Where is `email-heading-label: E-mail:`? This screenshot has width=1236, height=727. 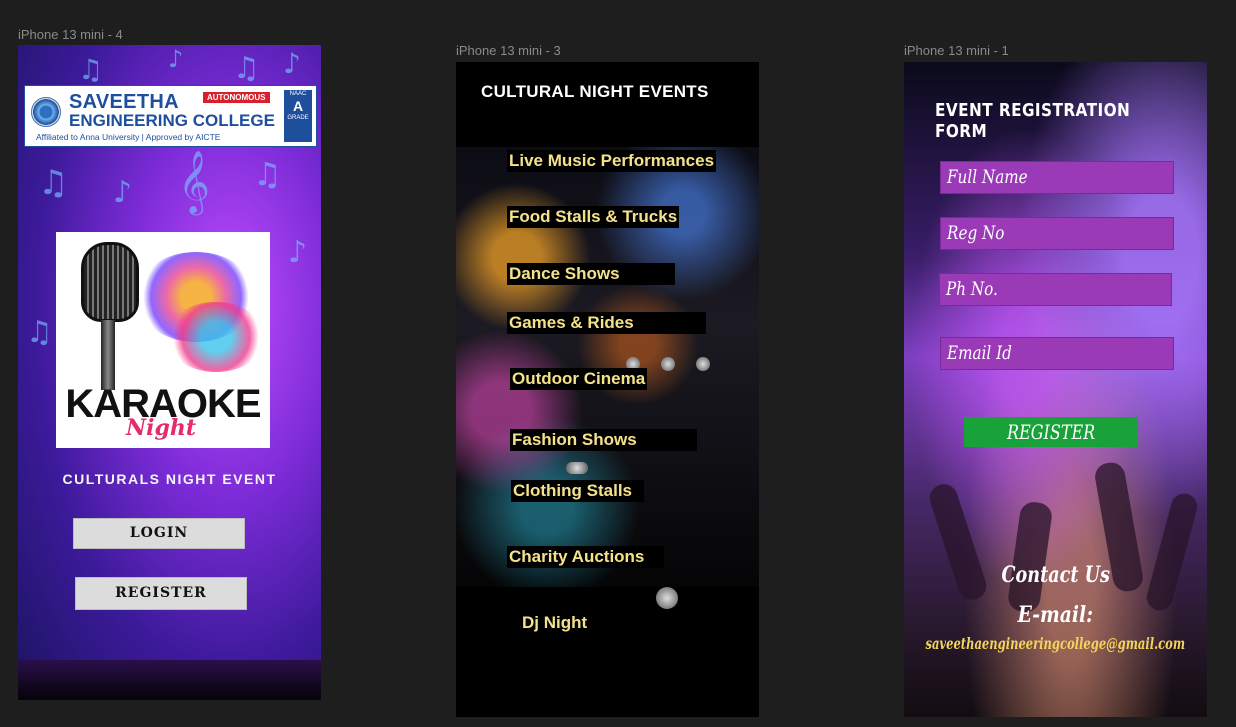
email-heading-label: E-mail: is located at coordinates (1055, 615).